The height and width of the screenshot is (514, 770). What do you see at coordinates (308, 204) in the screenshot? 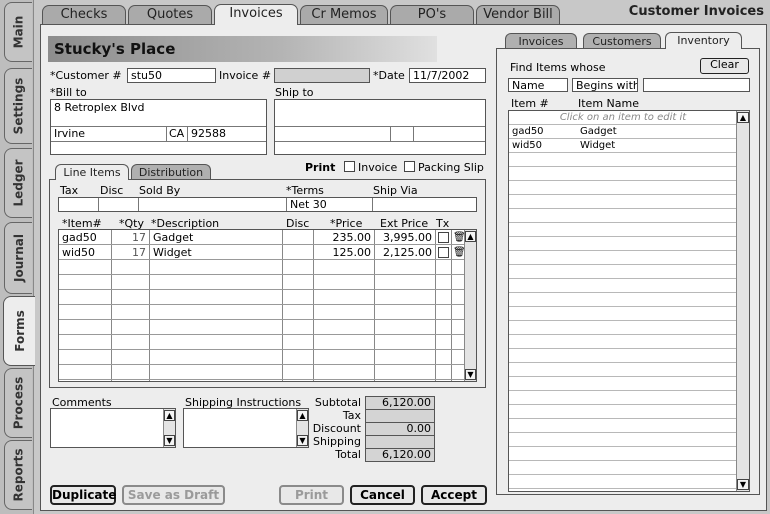
I see `terms-value: Net 30` at bounding box center [308, 204].